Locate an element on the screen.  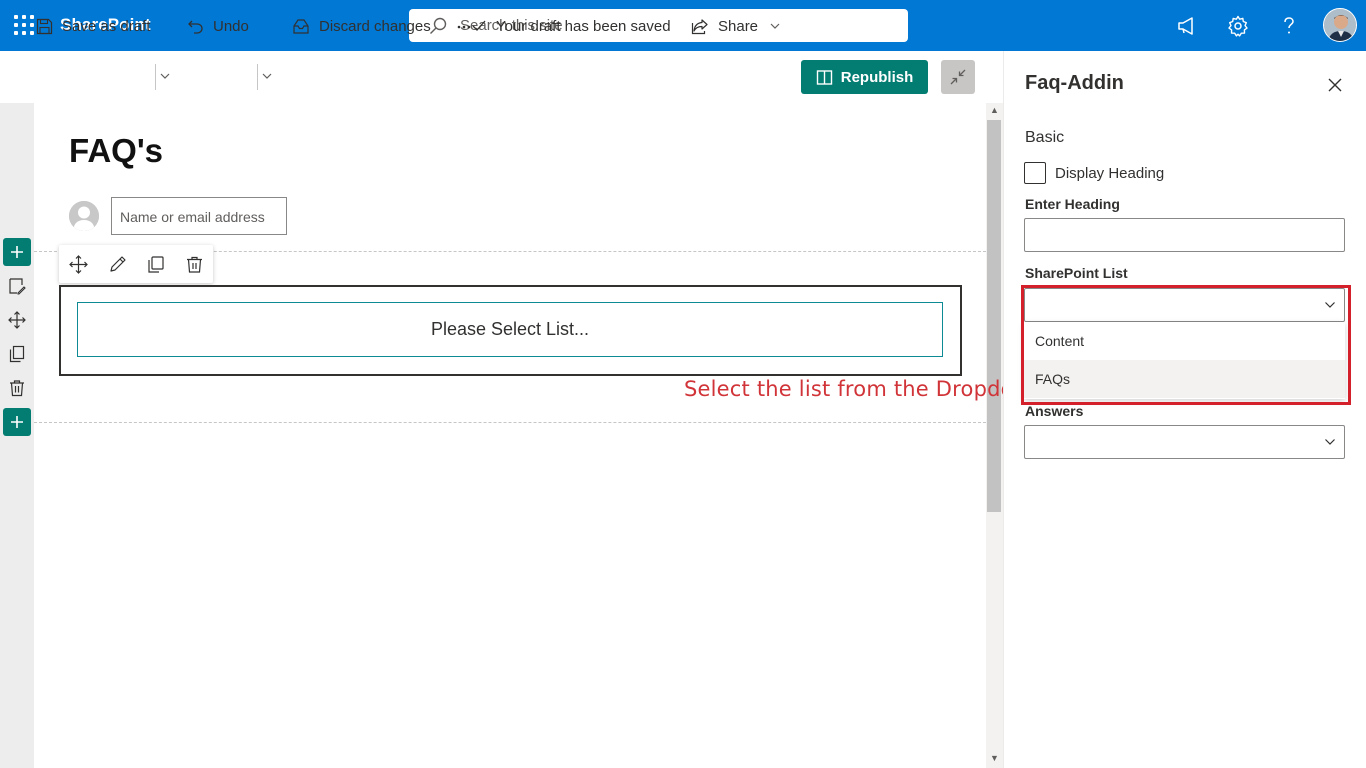
help-question-icon is located at coordinates (1289, 26).